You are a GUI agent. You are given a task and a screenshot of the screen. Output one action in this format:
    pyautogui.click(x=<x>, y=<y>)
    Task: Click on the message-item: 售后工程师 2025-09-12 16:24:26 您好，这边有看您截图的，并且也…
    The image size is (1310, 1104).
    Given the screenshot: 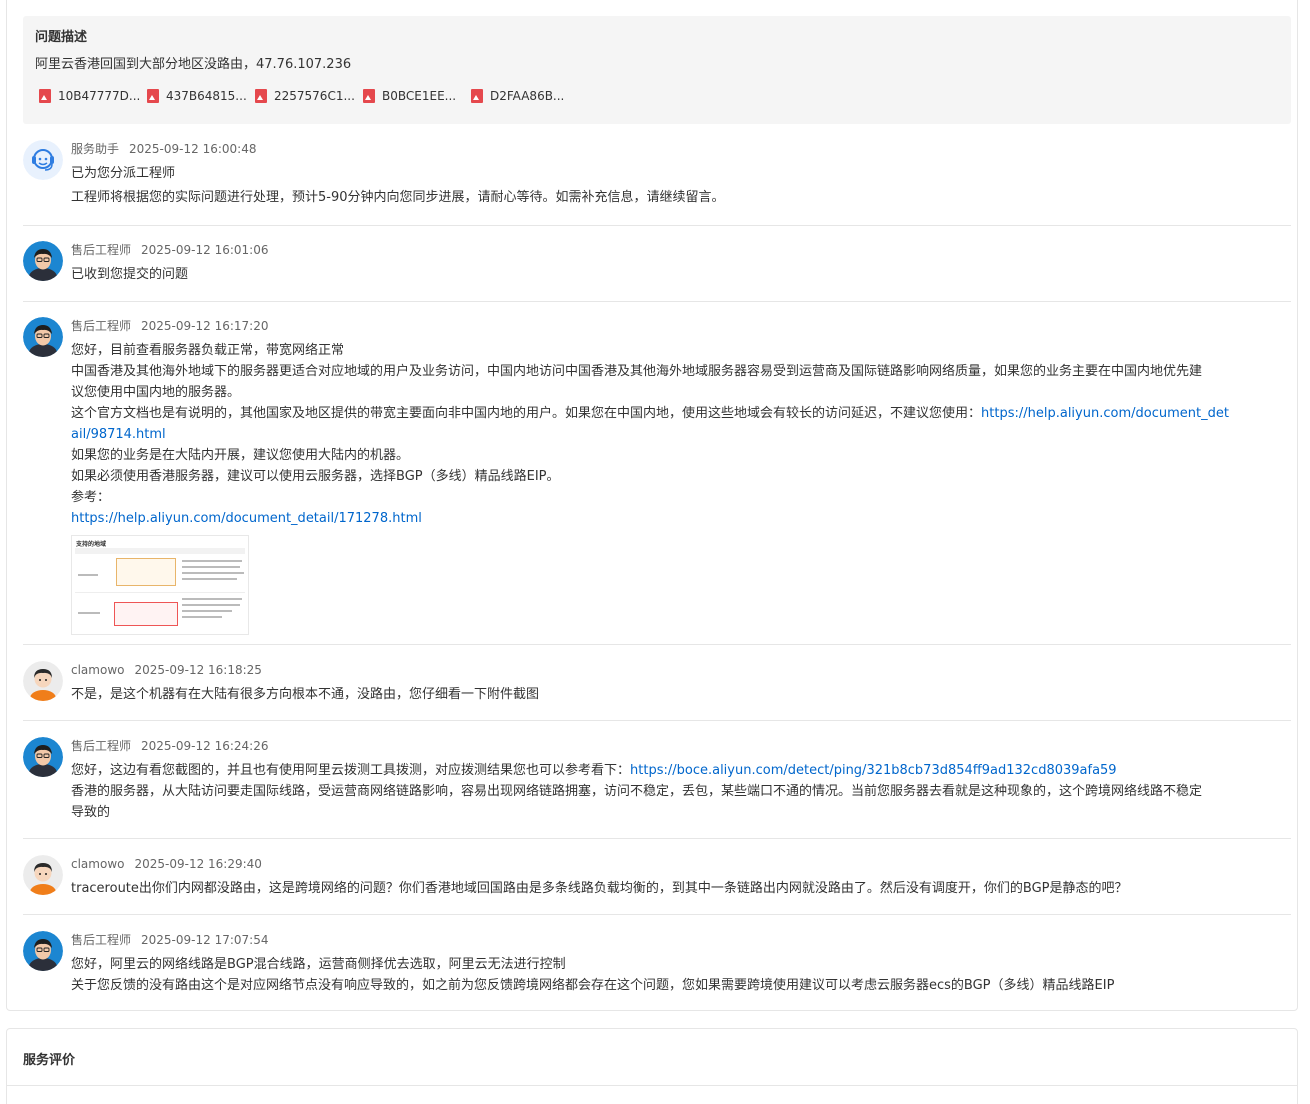 What is the action you would take?
    pyautogui.click(x=657, y=779)
    